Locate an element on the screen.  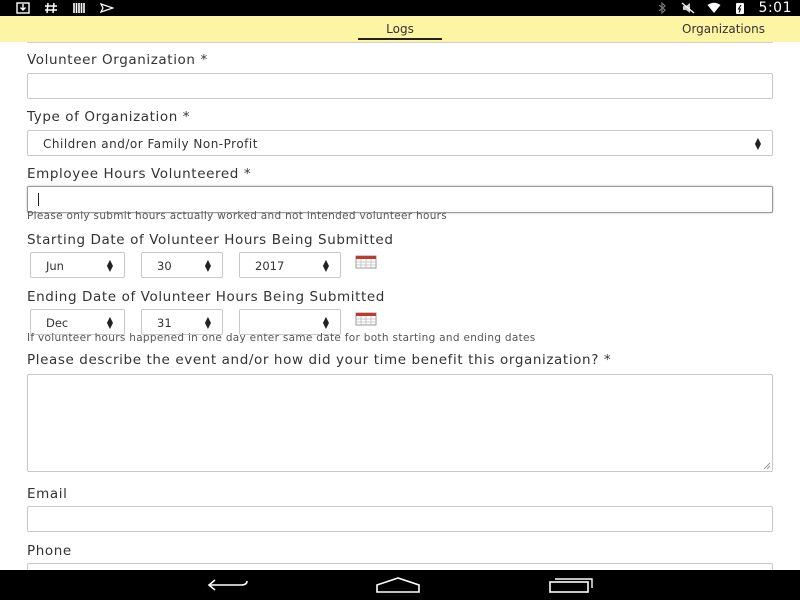
back-icon is located at coordinates (227, 585).